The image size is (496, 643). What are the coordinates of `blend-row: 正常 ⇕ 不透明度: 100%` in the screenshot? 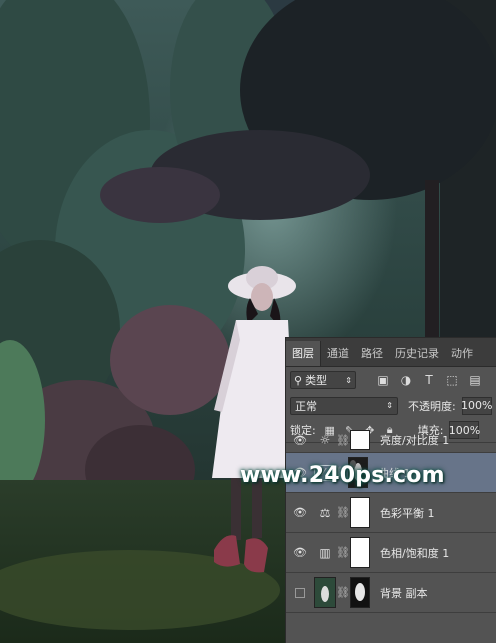 It's located at (391, 405).